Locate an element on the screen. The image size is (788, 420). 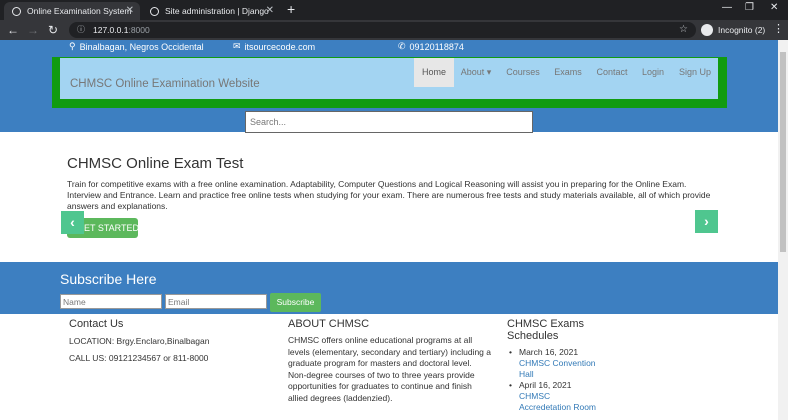
url-host: 127.0.0.1 is located at coordinates (111, 30).